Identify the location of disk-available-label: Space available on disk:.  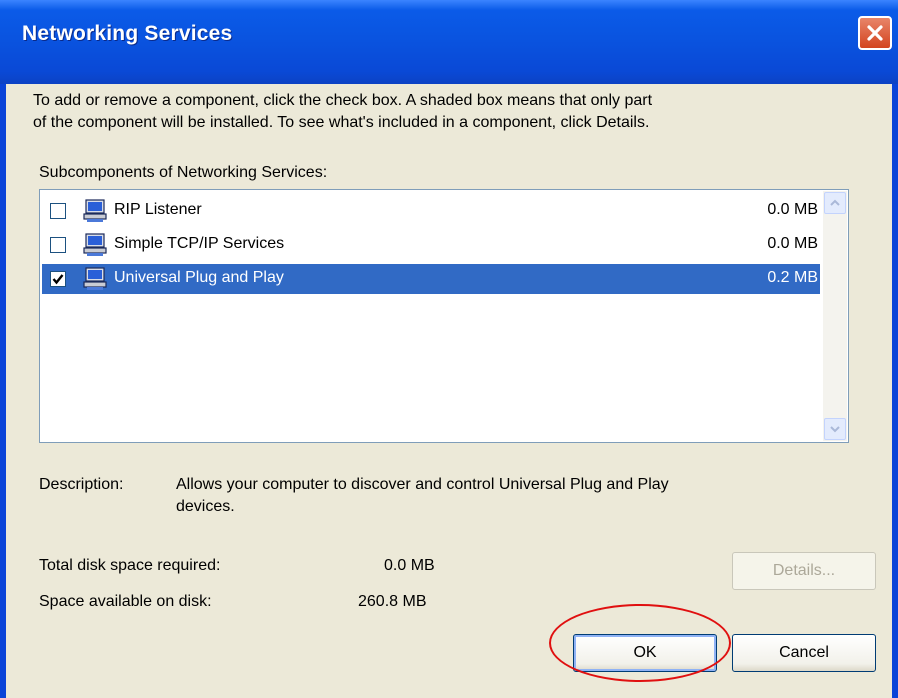
(125, 601).